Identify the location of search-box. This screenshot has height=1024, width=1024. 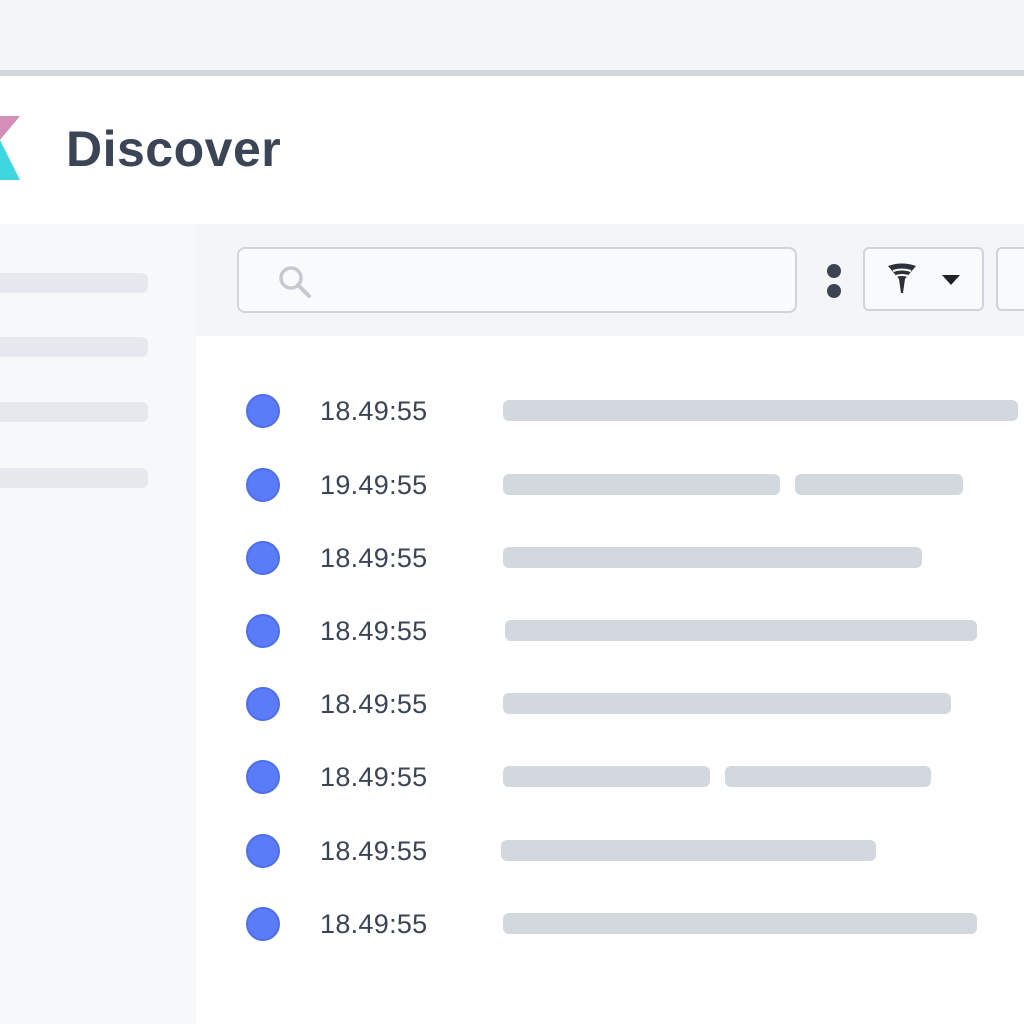
(517, 280).